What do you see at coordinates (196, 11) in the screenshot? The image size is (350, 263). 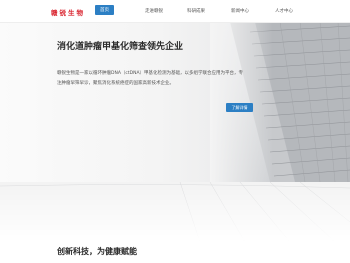 I see `nav-item-research: 科研成果` at bounding box center [196, 11].